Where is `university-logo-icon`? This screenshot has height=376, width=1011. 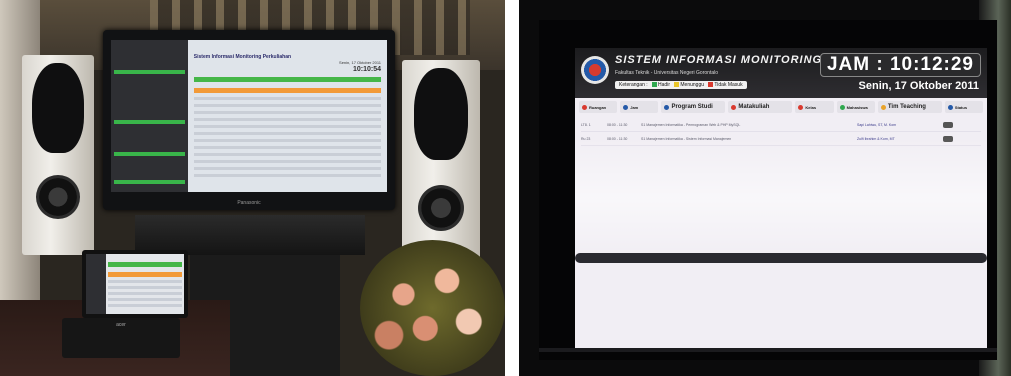 university-logo-icon is located at coordinates (595, 70).